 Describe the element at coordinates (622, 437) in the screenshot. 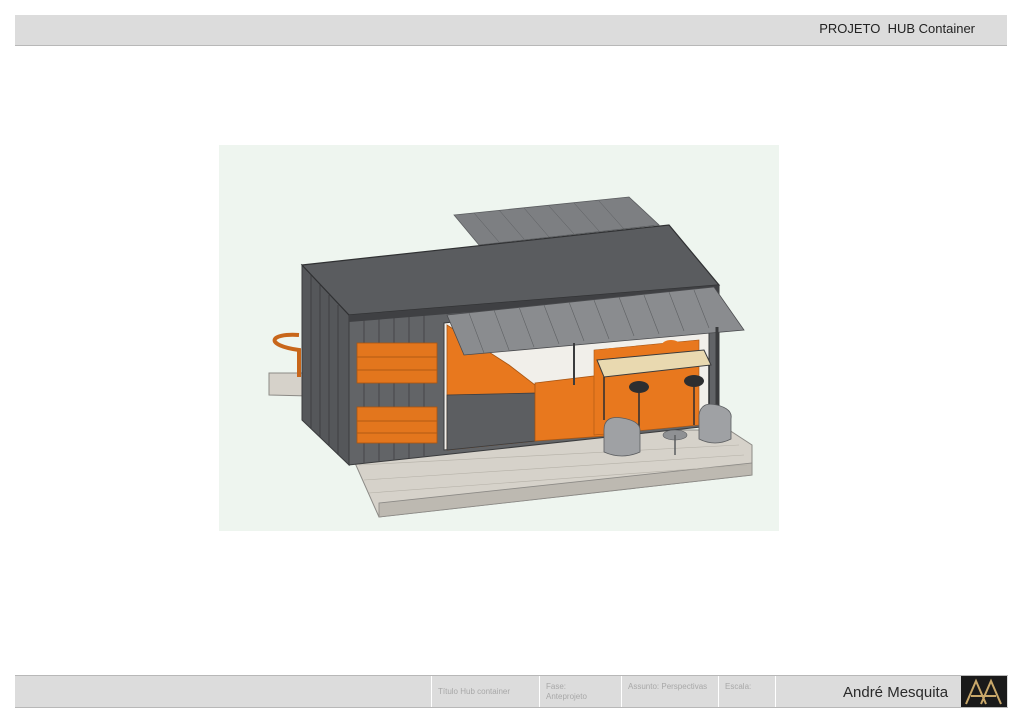

I see `armchair-left` at that location.